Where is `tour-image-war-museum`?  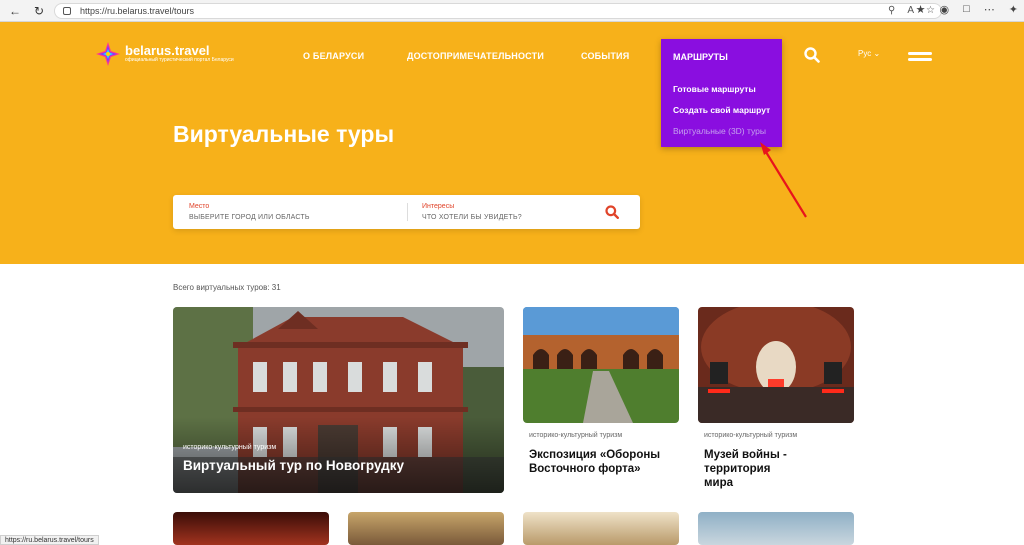
tour-image-war-museum is located at coordinates (776, 365).